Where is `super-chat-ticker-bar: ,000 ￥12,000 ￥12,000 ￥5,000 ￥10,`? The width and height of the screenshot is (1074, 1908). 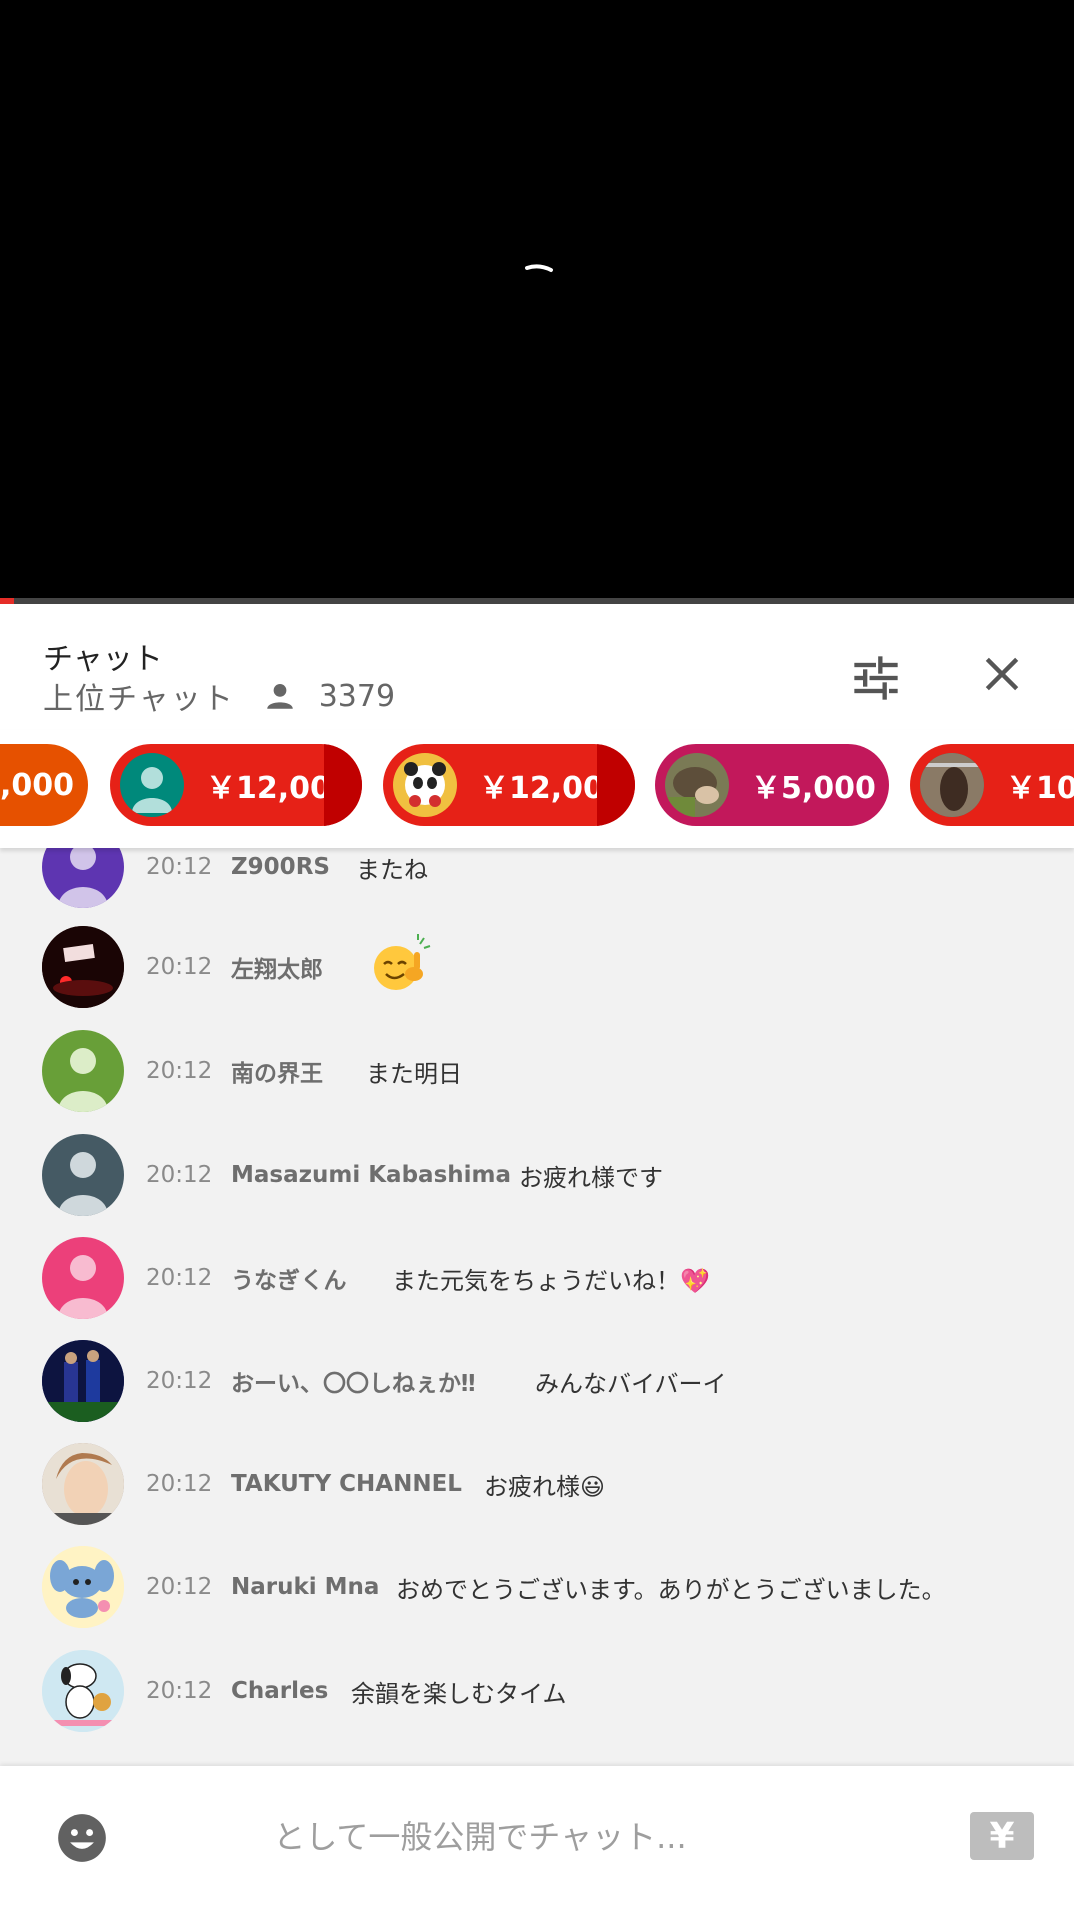
super-chat-ticker-bar: ,000 ￥12,000 ￥12,000 ￥5,000 ￥10, is located at coordinates (537, 789).